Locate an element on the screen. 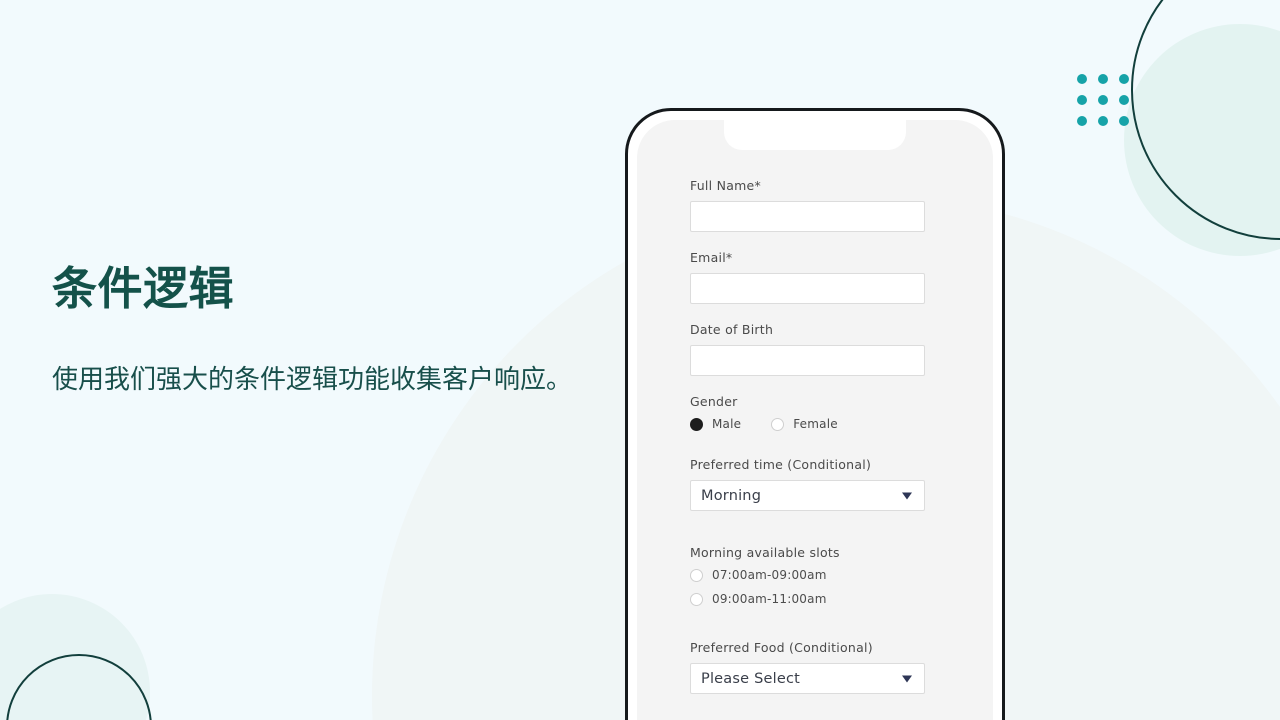  gender-option-female: Female is located at coordinates (804, 424).